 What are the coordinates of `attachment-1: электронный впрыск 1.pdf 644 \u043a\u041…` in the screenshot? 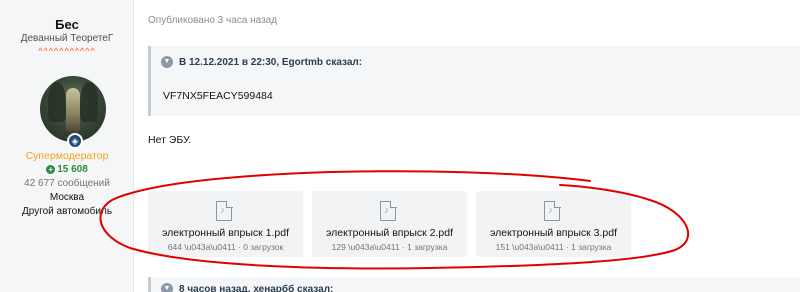 It's located at (225, 224).